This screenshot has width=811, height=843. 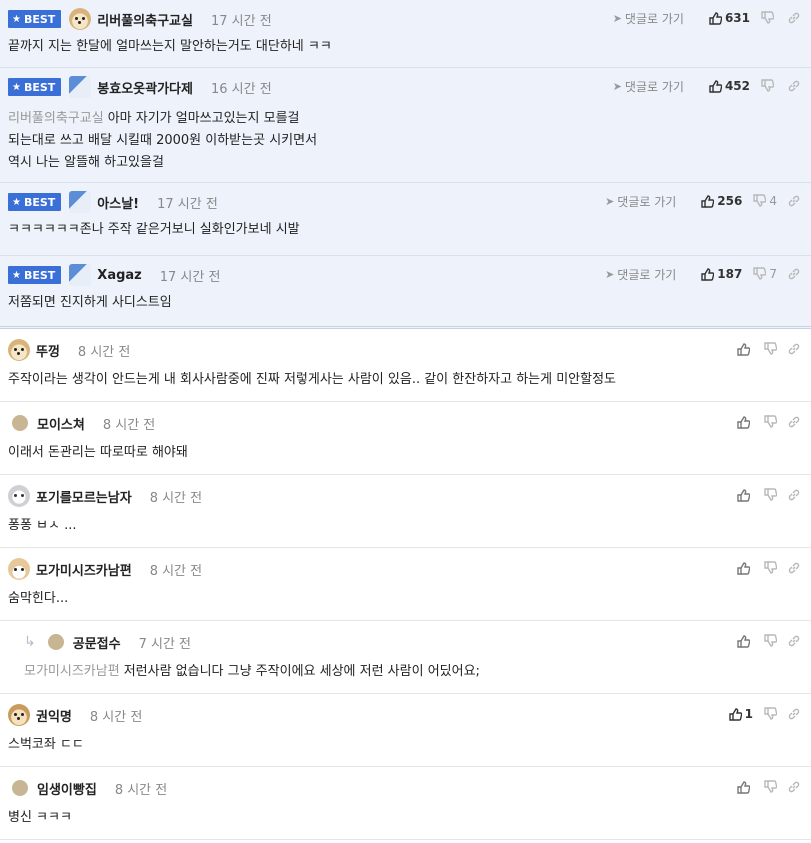 I want to click on nickname: Xagaz, so click(x=119, y=275).